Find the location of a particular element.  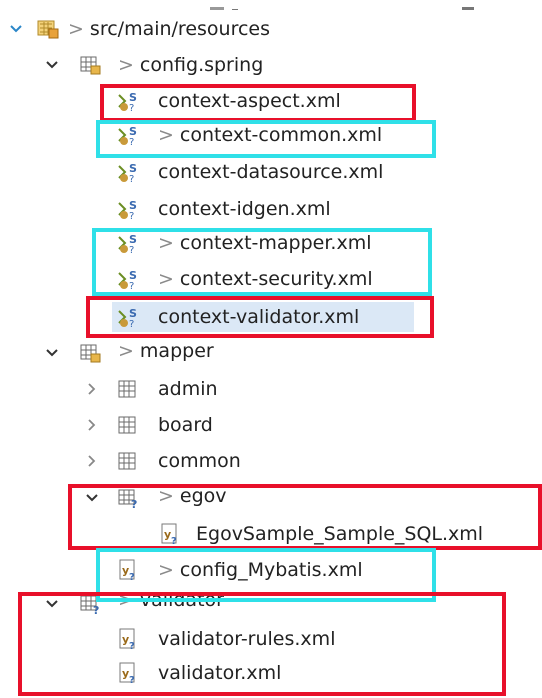

tree-node-label: board is located at coordinates (185, 425).